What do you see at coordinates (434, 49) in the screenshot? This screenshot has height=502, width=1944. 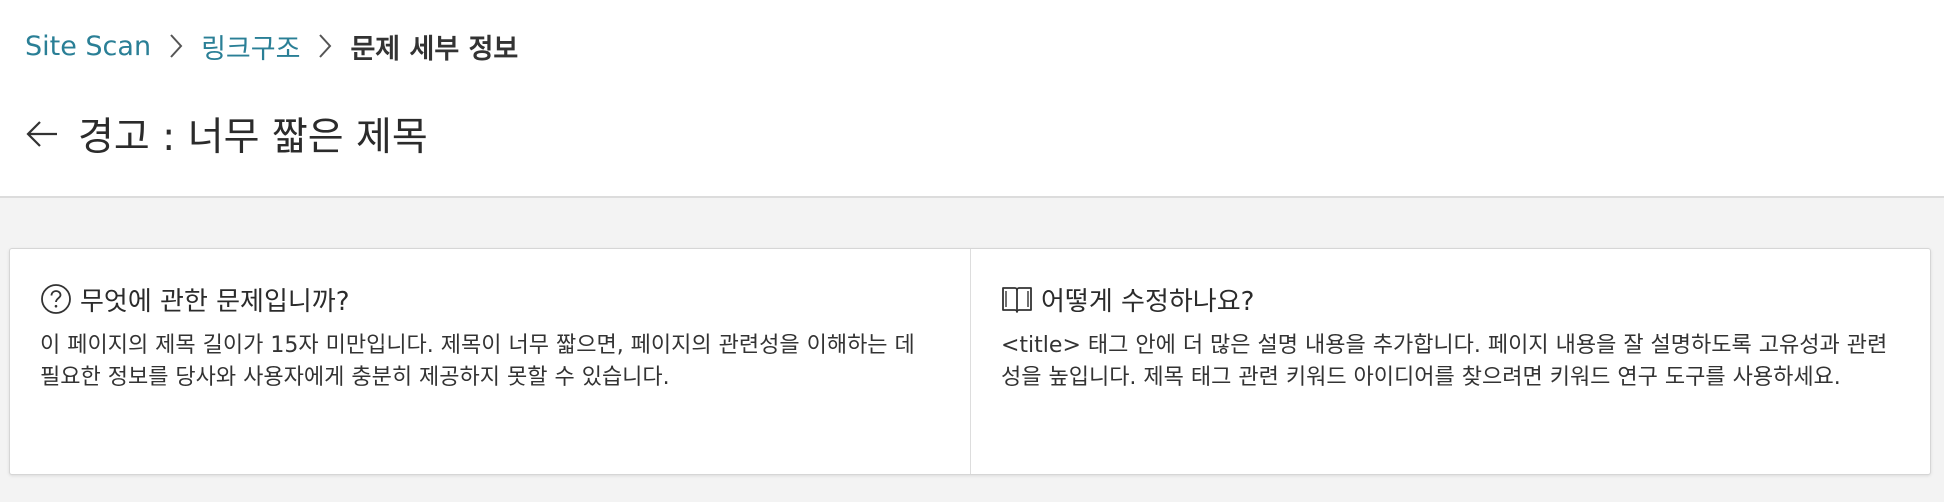 I see `breadcrumb-current: 문제 세부 정보` at bounding box center [434, 49].